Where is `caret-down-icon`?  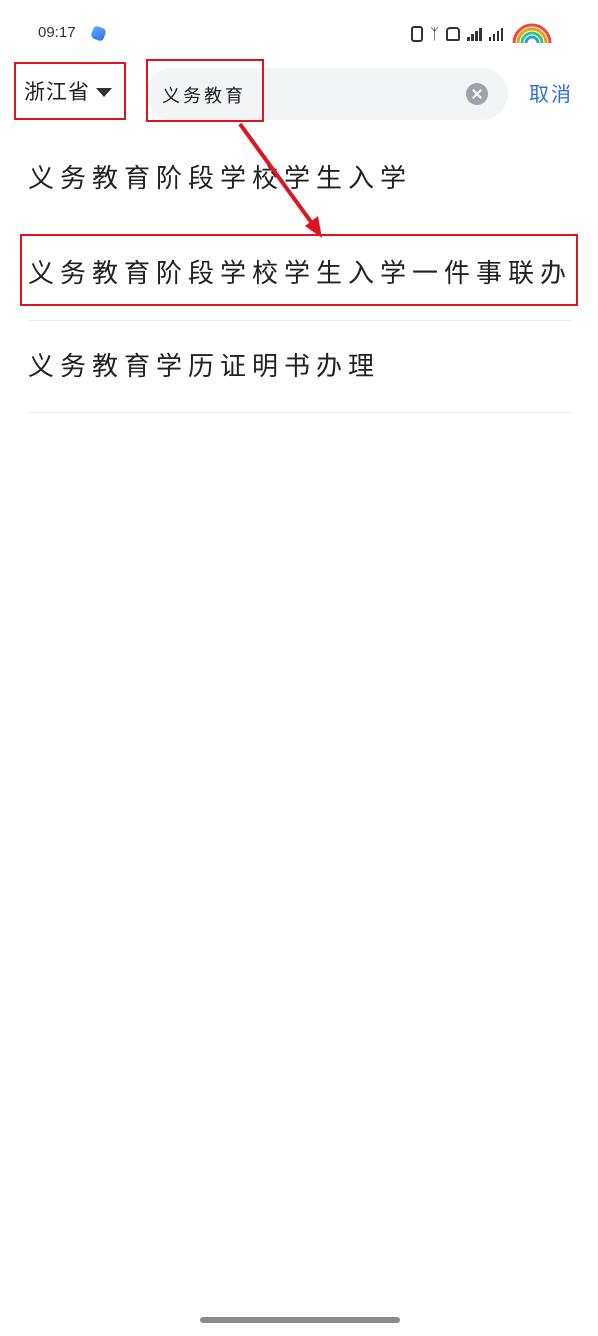
caret-down-icon is located at coordinates (104, 92).